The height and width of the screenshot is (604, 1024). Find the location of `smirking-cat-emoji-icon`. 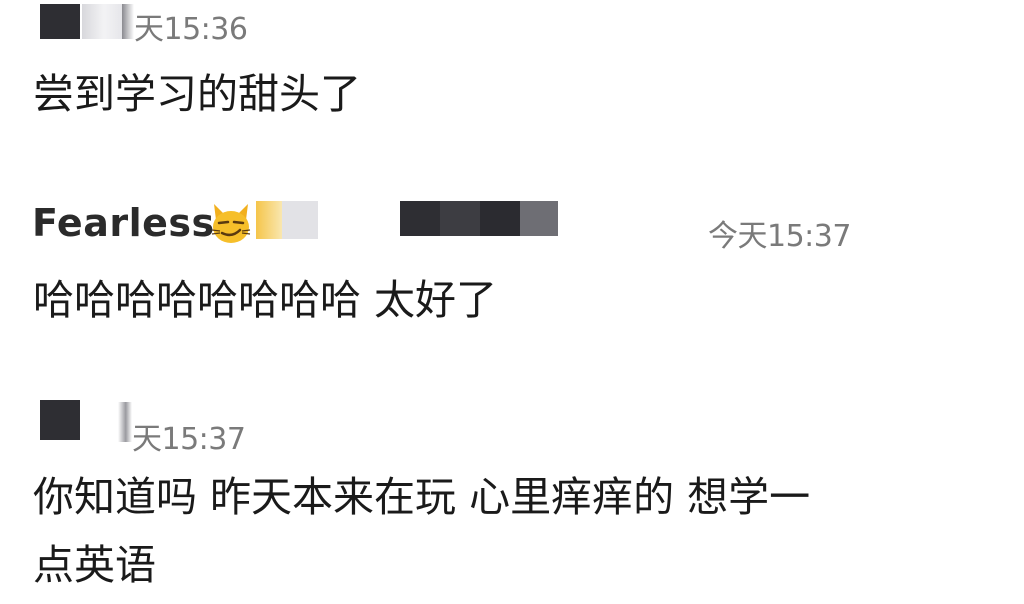

smirking-cat-emoji-icon is located at coordinates (231, 223).